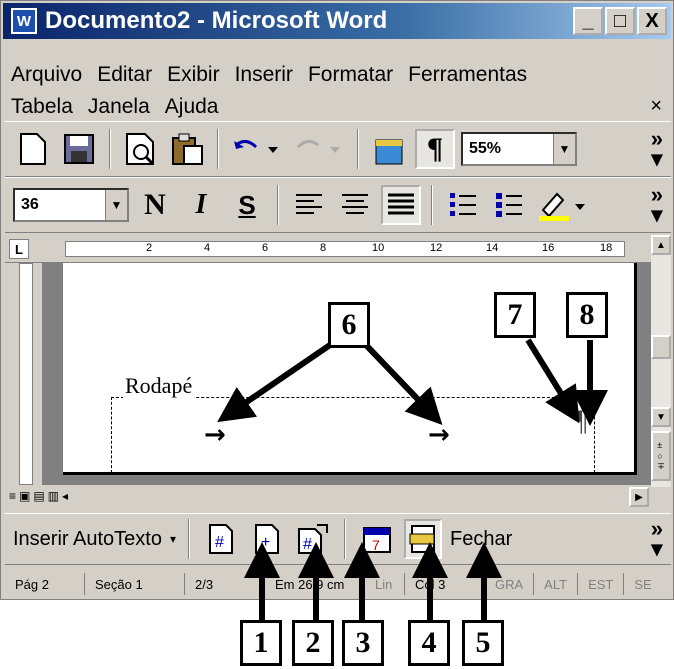  I want to click on callout-2: 2, so click(313, 643).